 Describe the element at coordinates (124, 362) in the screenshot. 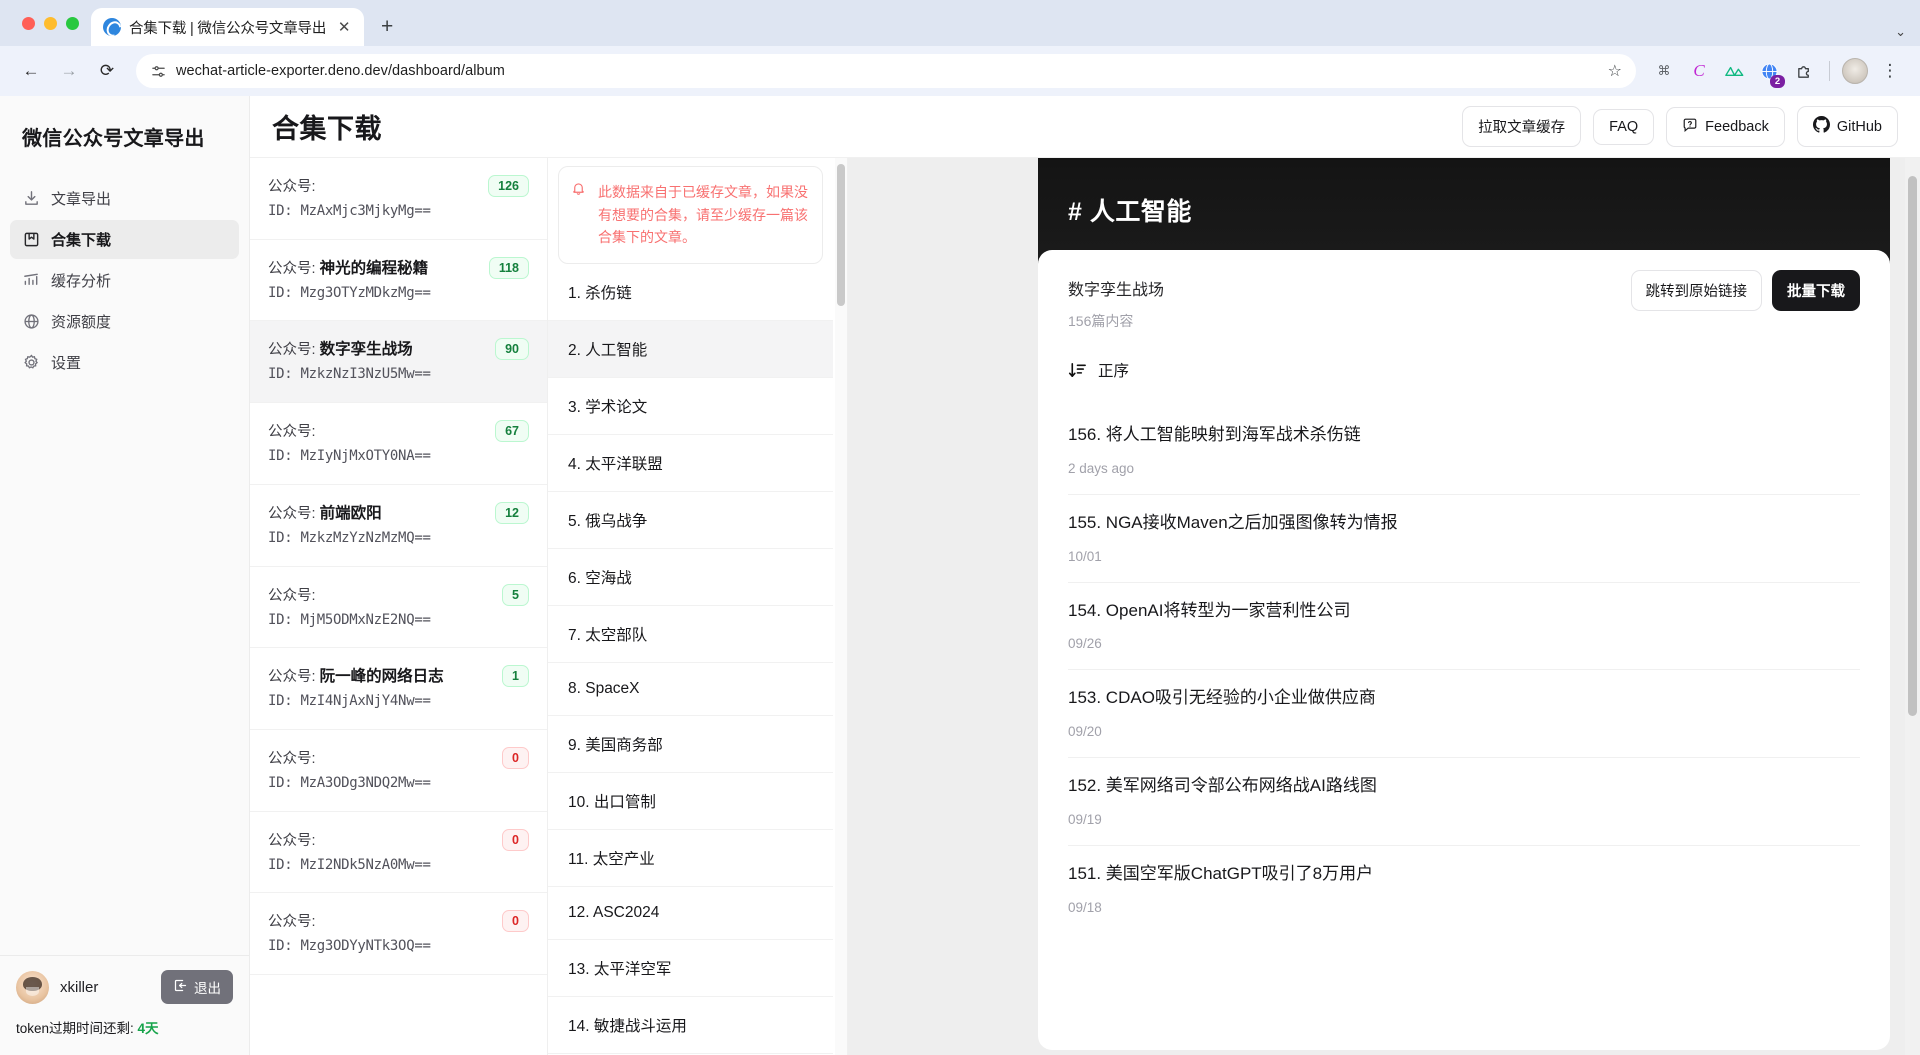

I see `sidebar-item-settings: 设置` at that location.